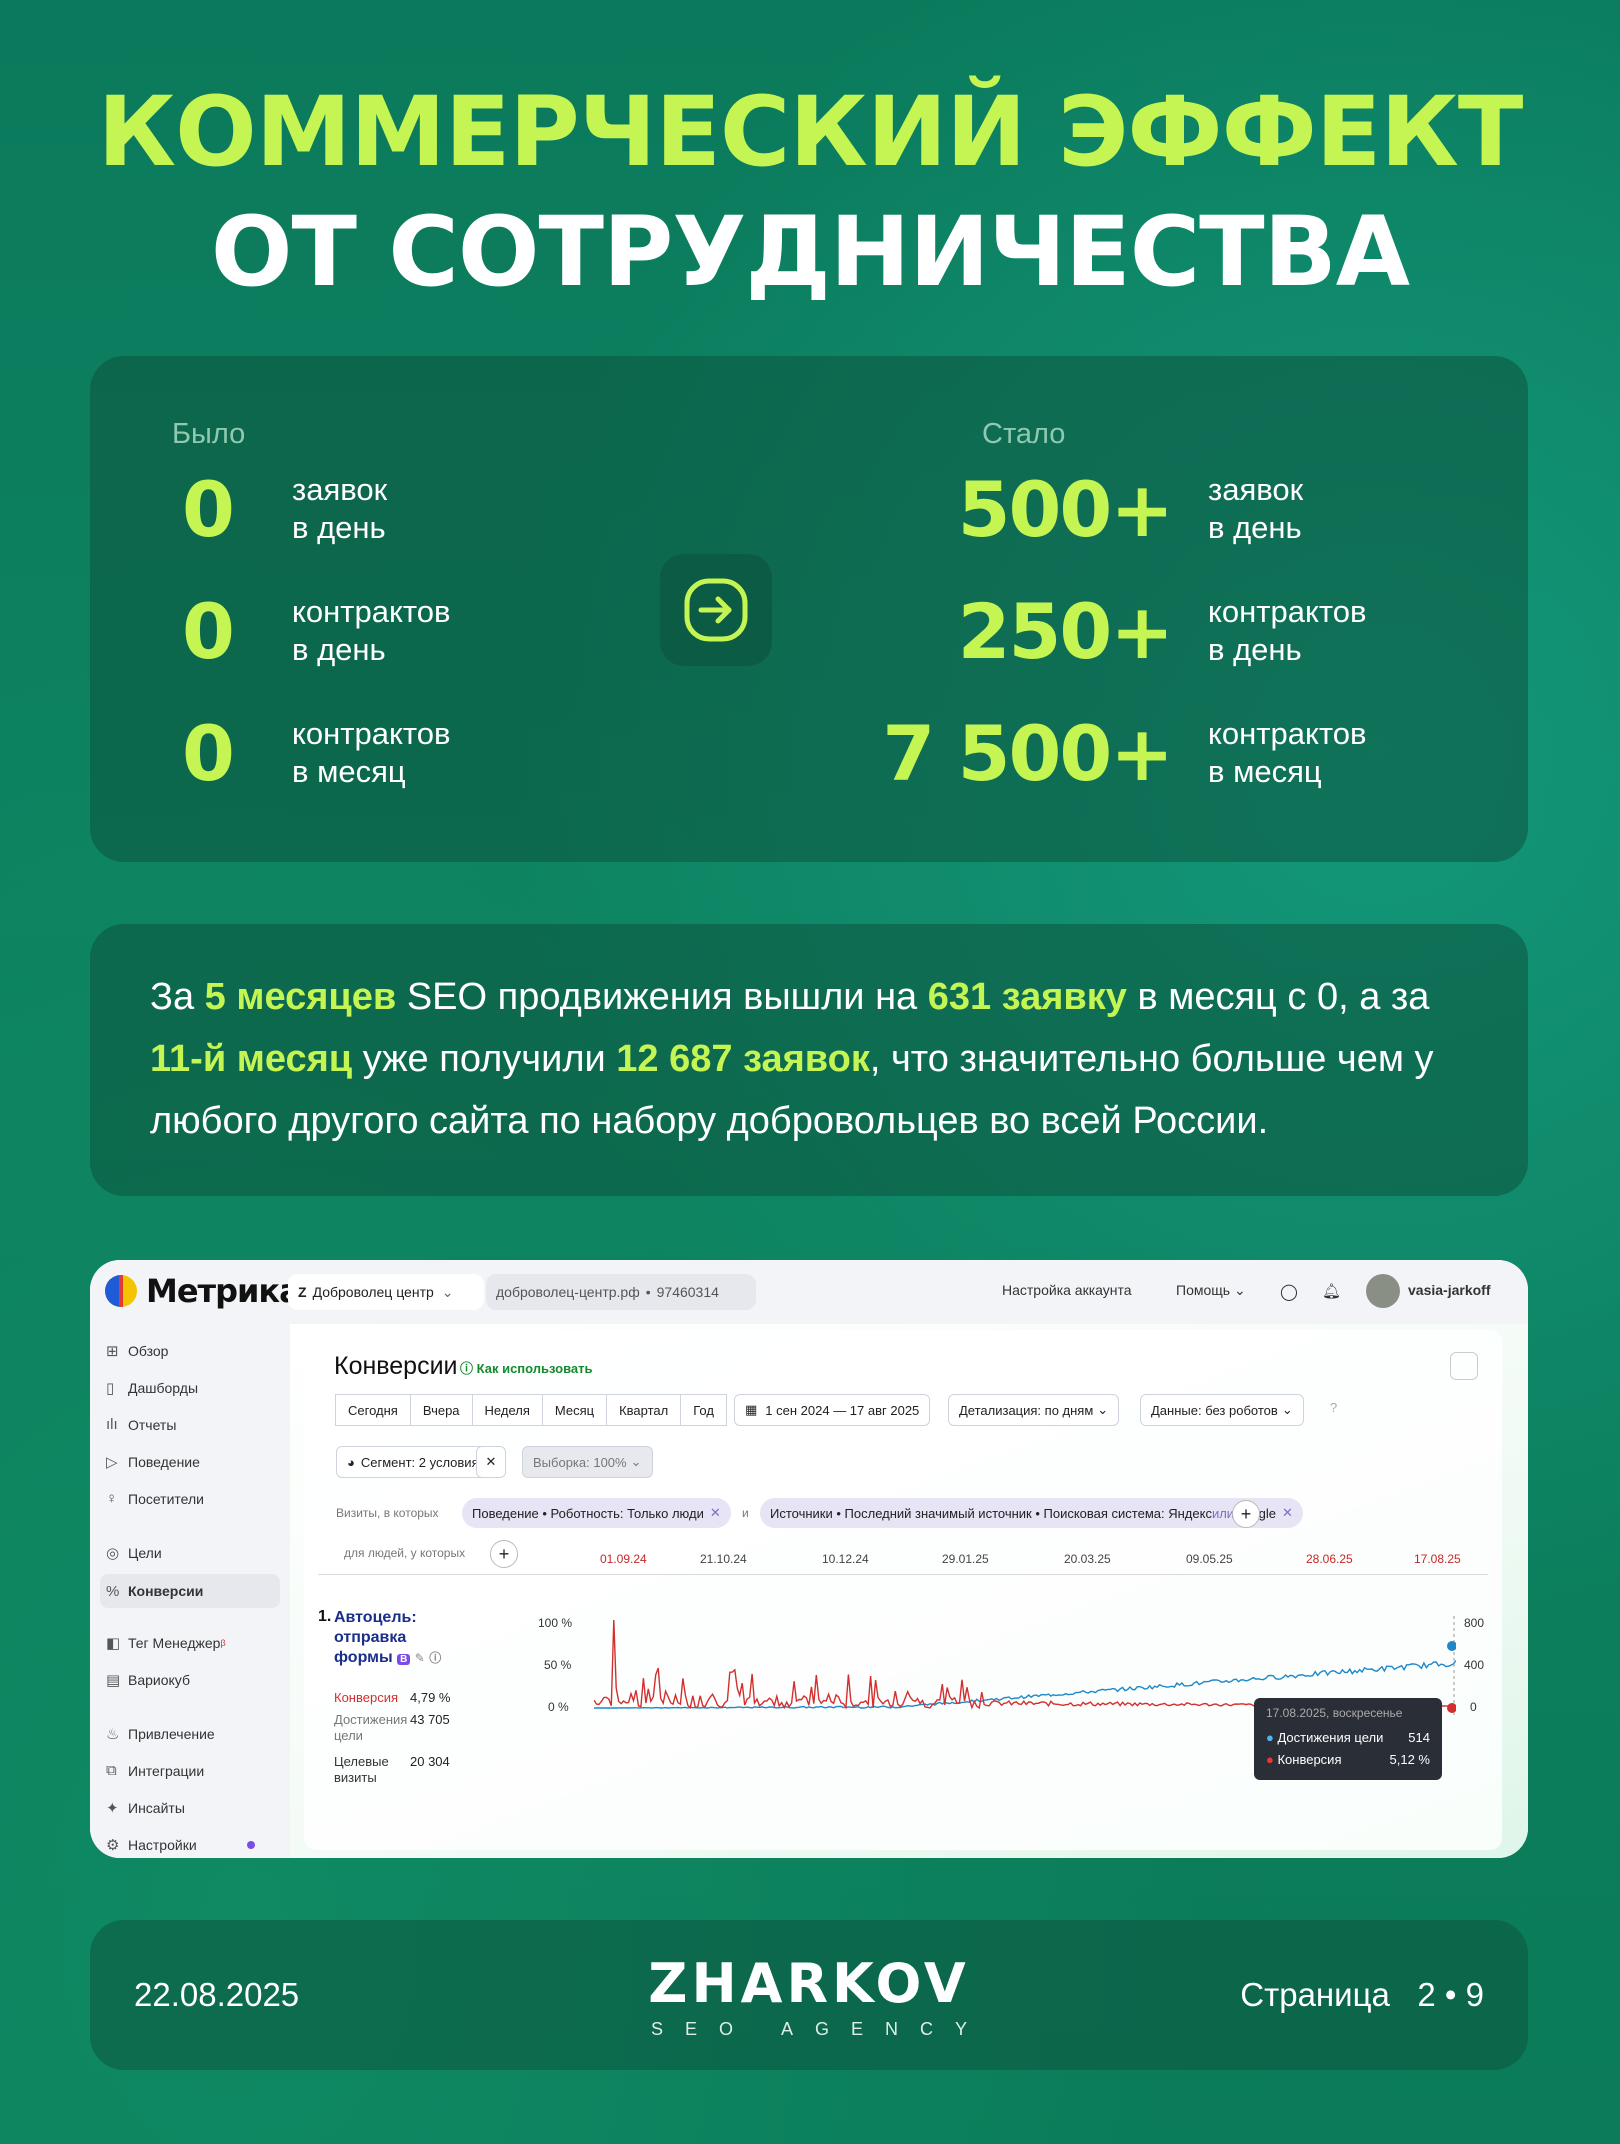 The height and width of the screenshot is (2144, 1620). I want to click on puzzle-icon: ⧉, so click(111, 1770).